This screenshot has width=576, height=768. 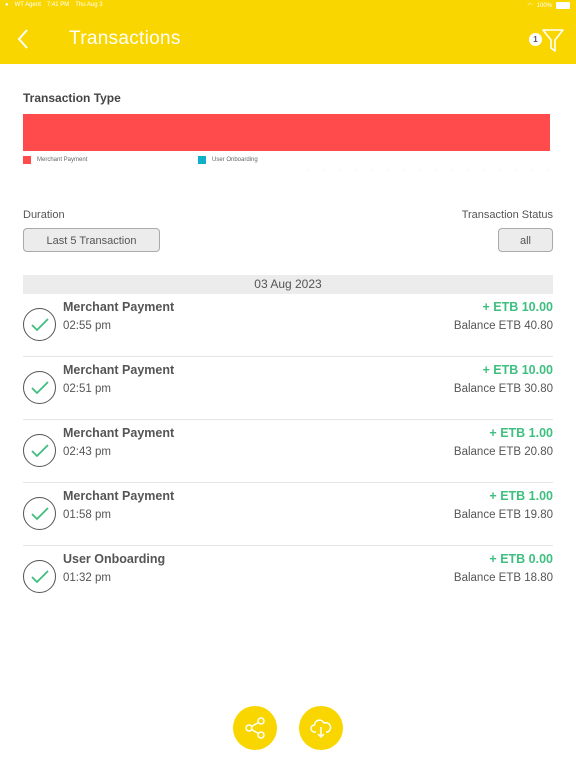 What do you see at coordinates (286, 132) in the screenshot?
I see `transaction-type-bar` at bounding box center [286, 132].